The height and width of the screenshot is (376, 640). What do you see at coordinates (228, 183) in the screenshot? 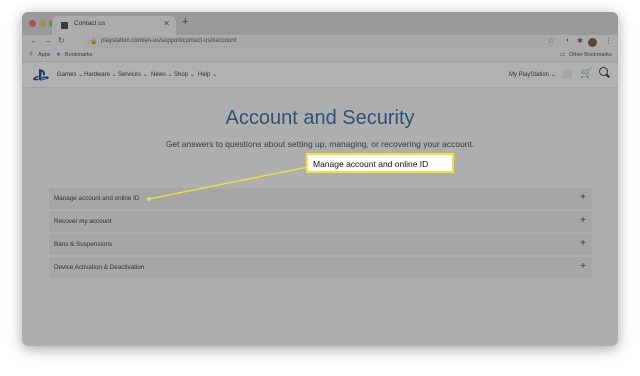
I see `callout-pointer` at bounding box center [228, 183].